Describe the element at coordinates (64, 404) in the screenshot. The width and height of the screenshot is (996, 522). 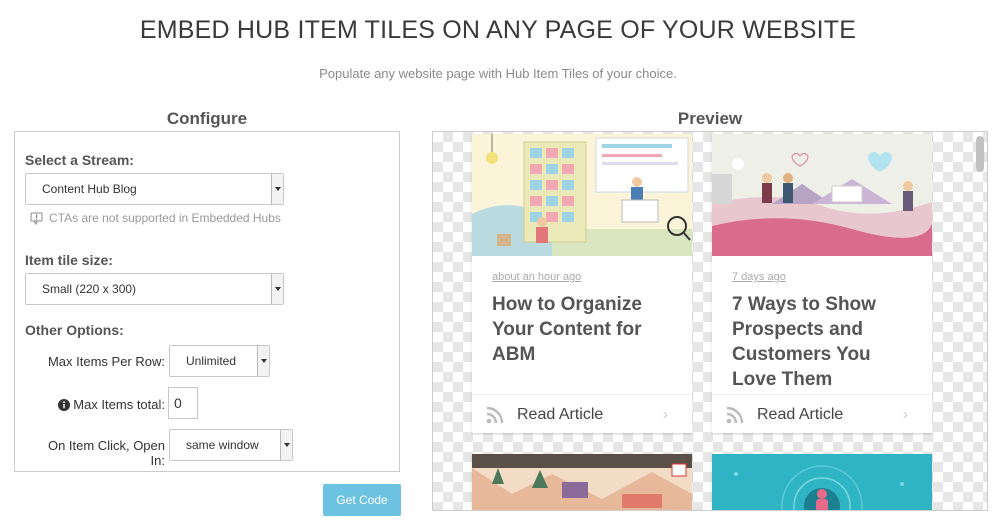
I see `info-icon` at that location.